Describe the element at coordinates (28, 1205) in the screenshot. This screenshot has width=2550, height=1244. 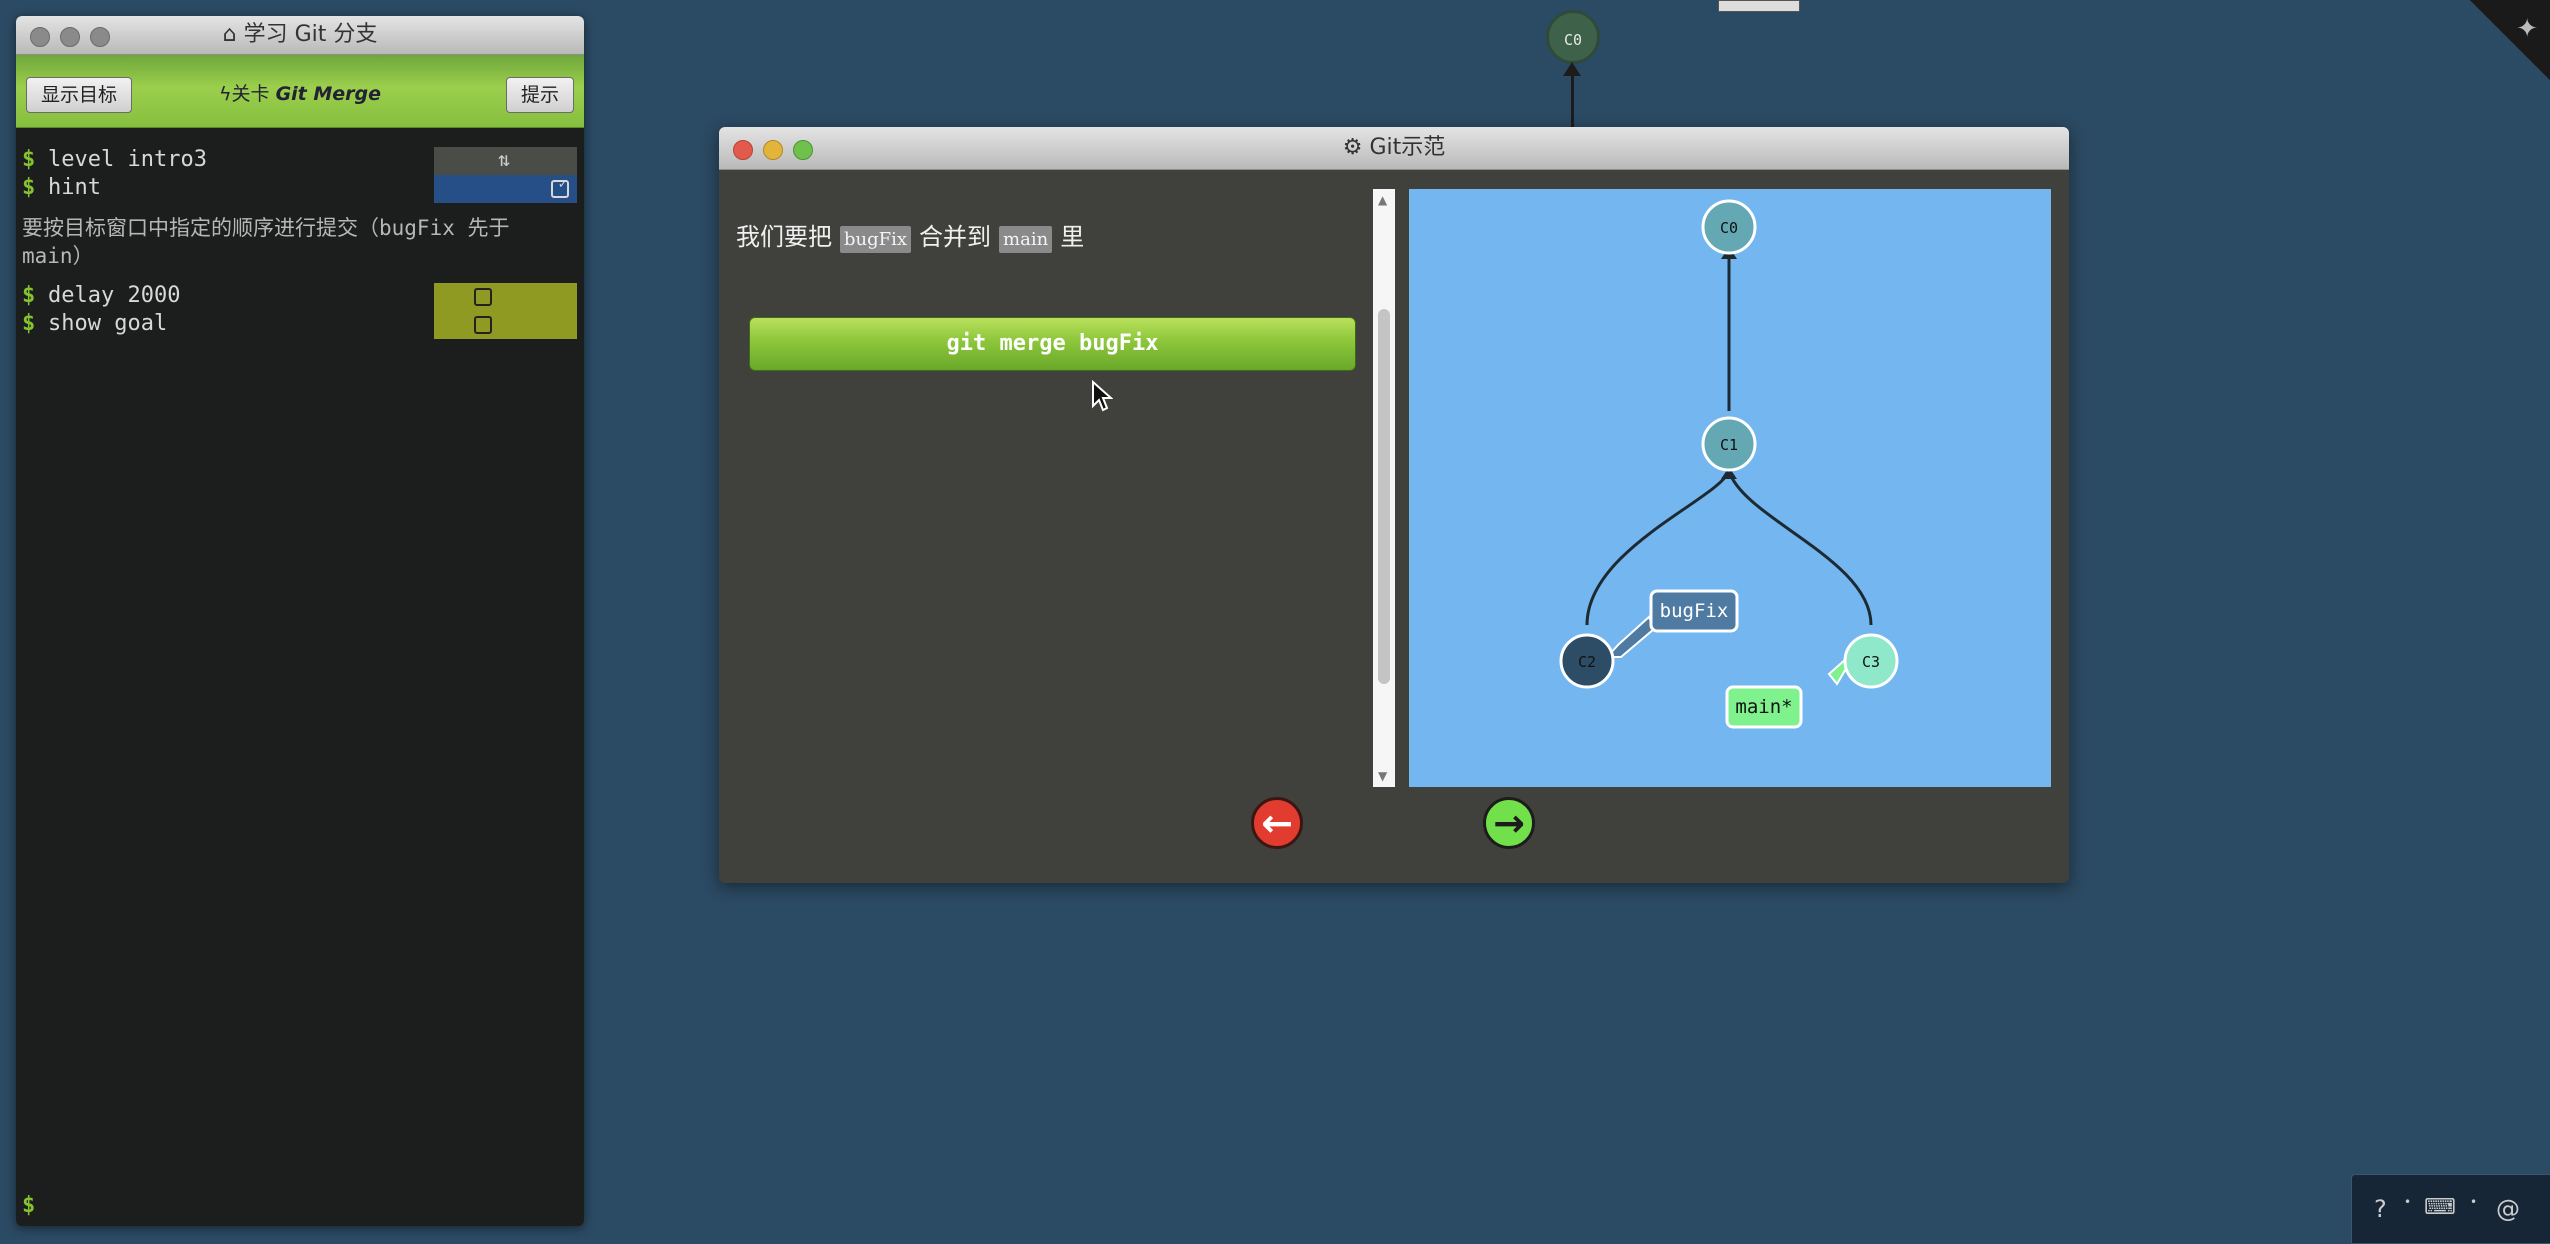
I see `command-prompt: $` at that location.